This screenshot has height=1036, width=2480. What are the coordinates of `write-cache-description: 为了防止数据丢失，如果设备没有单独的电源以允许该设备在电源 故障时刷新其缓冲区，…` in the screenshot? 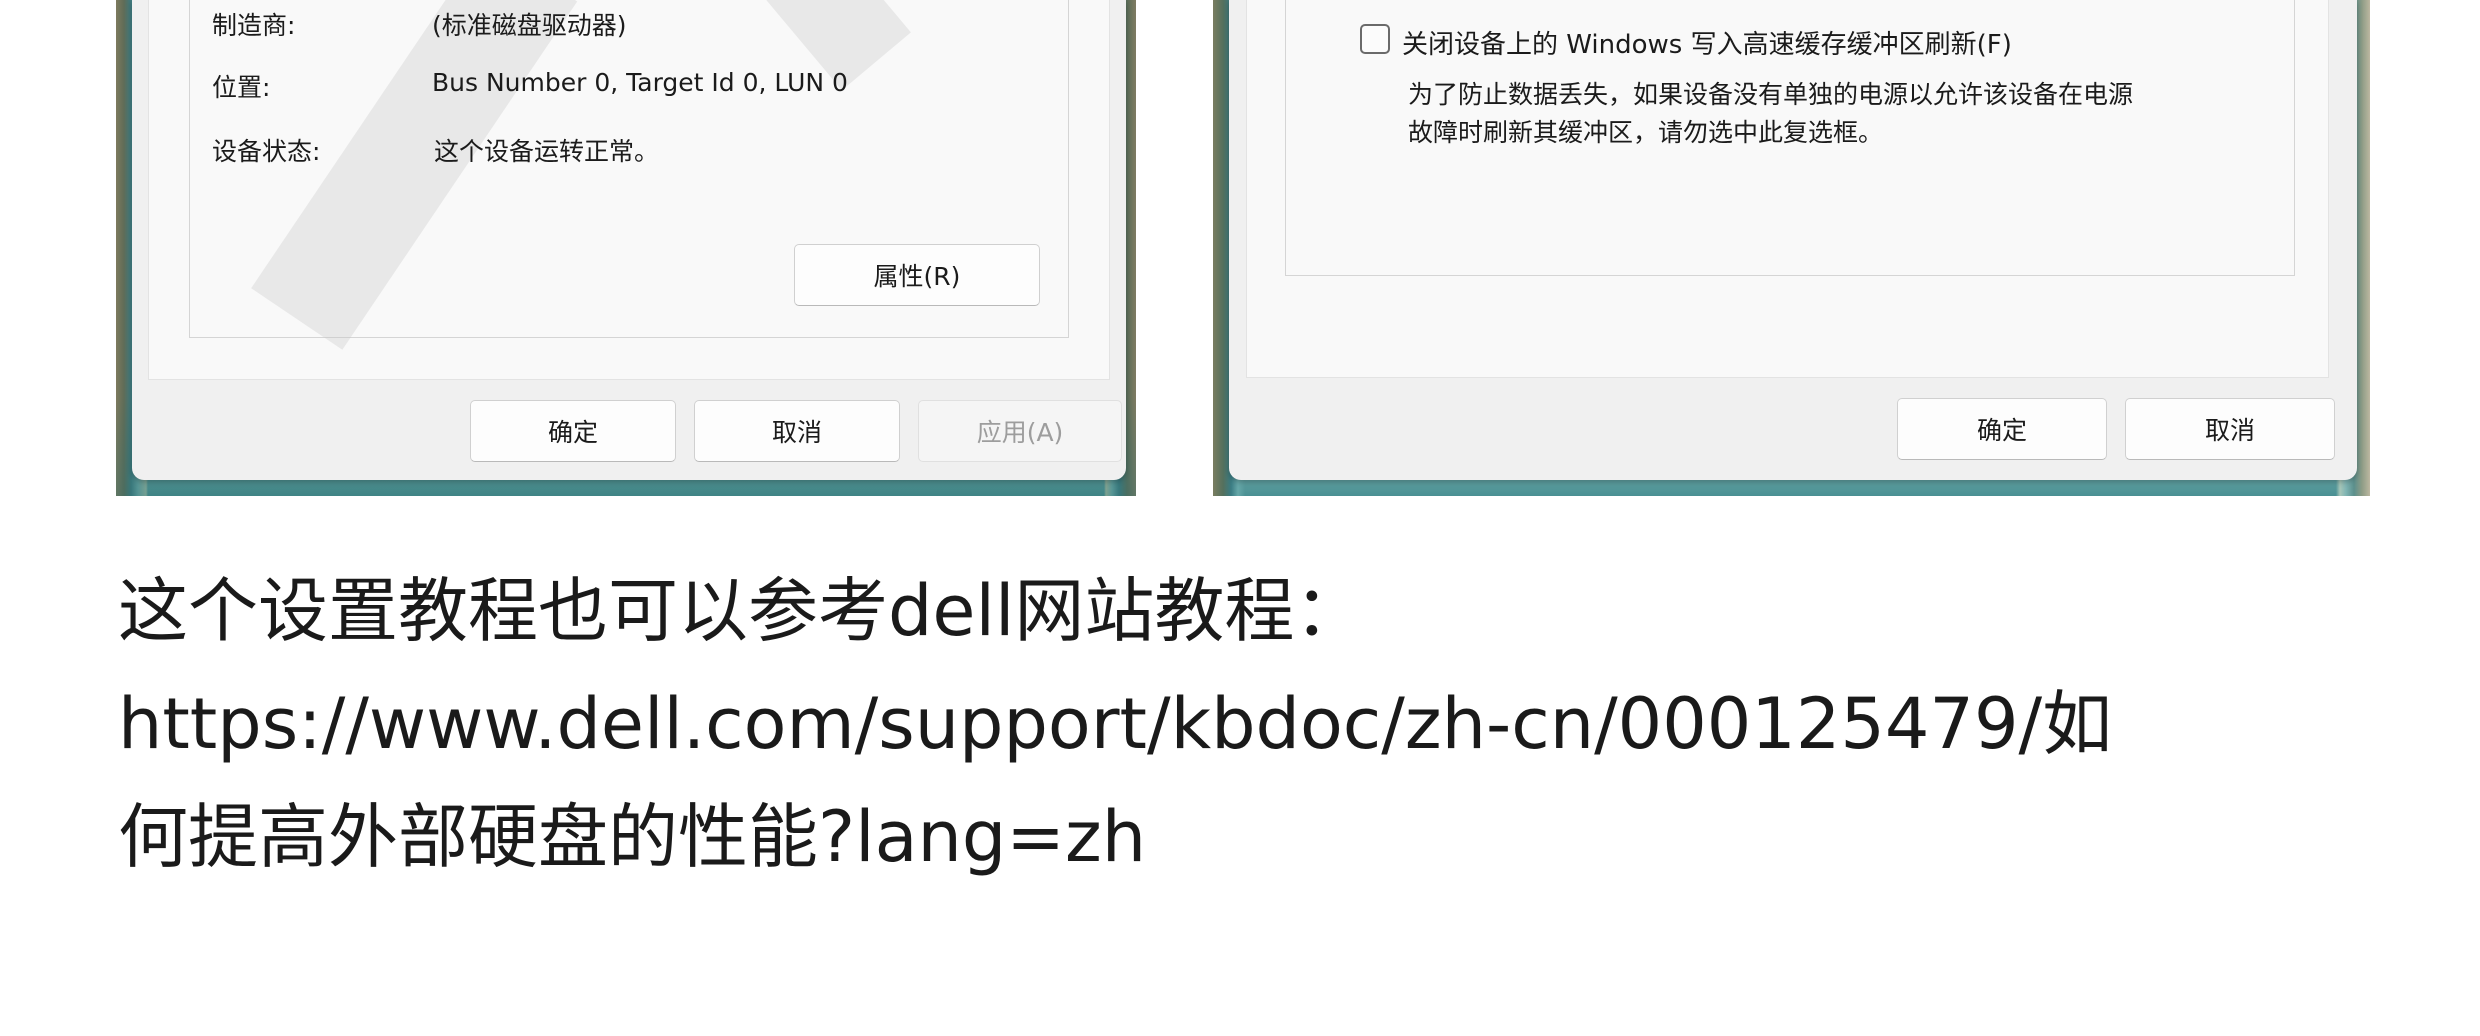 It's located at (1770, 114).